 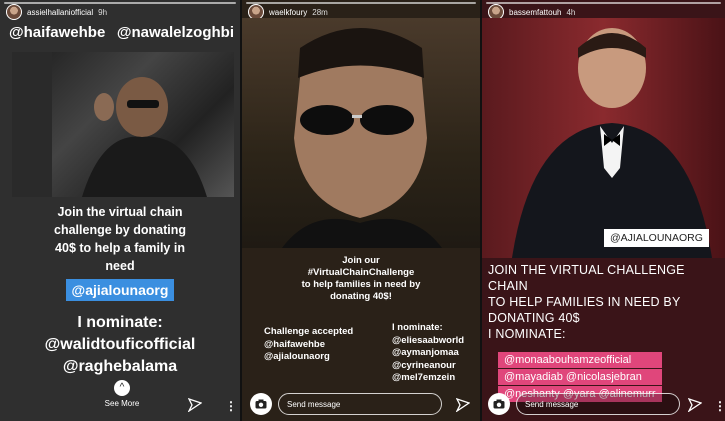 I want to click on mention-tag: @eliesaabworld, so click(x=428, y=341).